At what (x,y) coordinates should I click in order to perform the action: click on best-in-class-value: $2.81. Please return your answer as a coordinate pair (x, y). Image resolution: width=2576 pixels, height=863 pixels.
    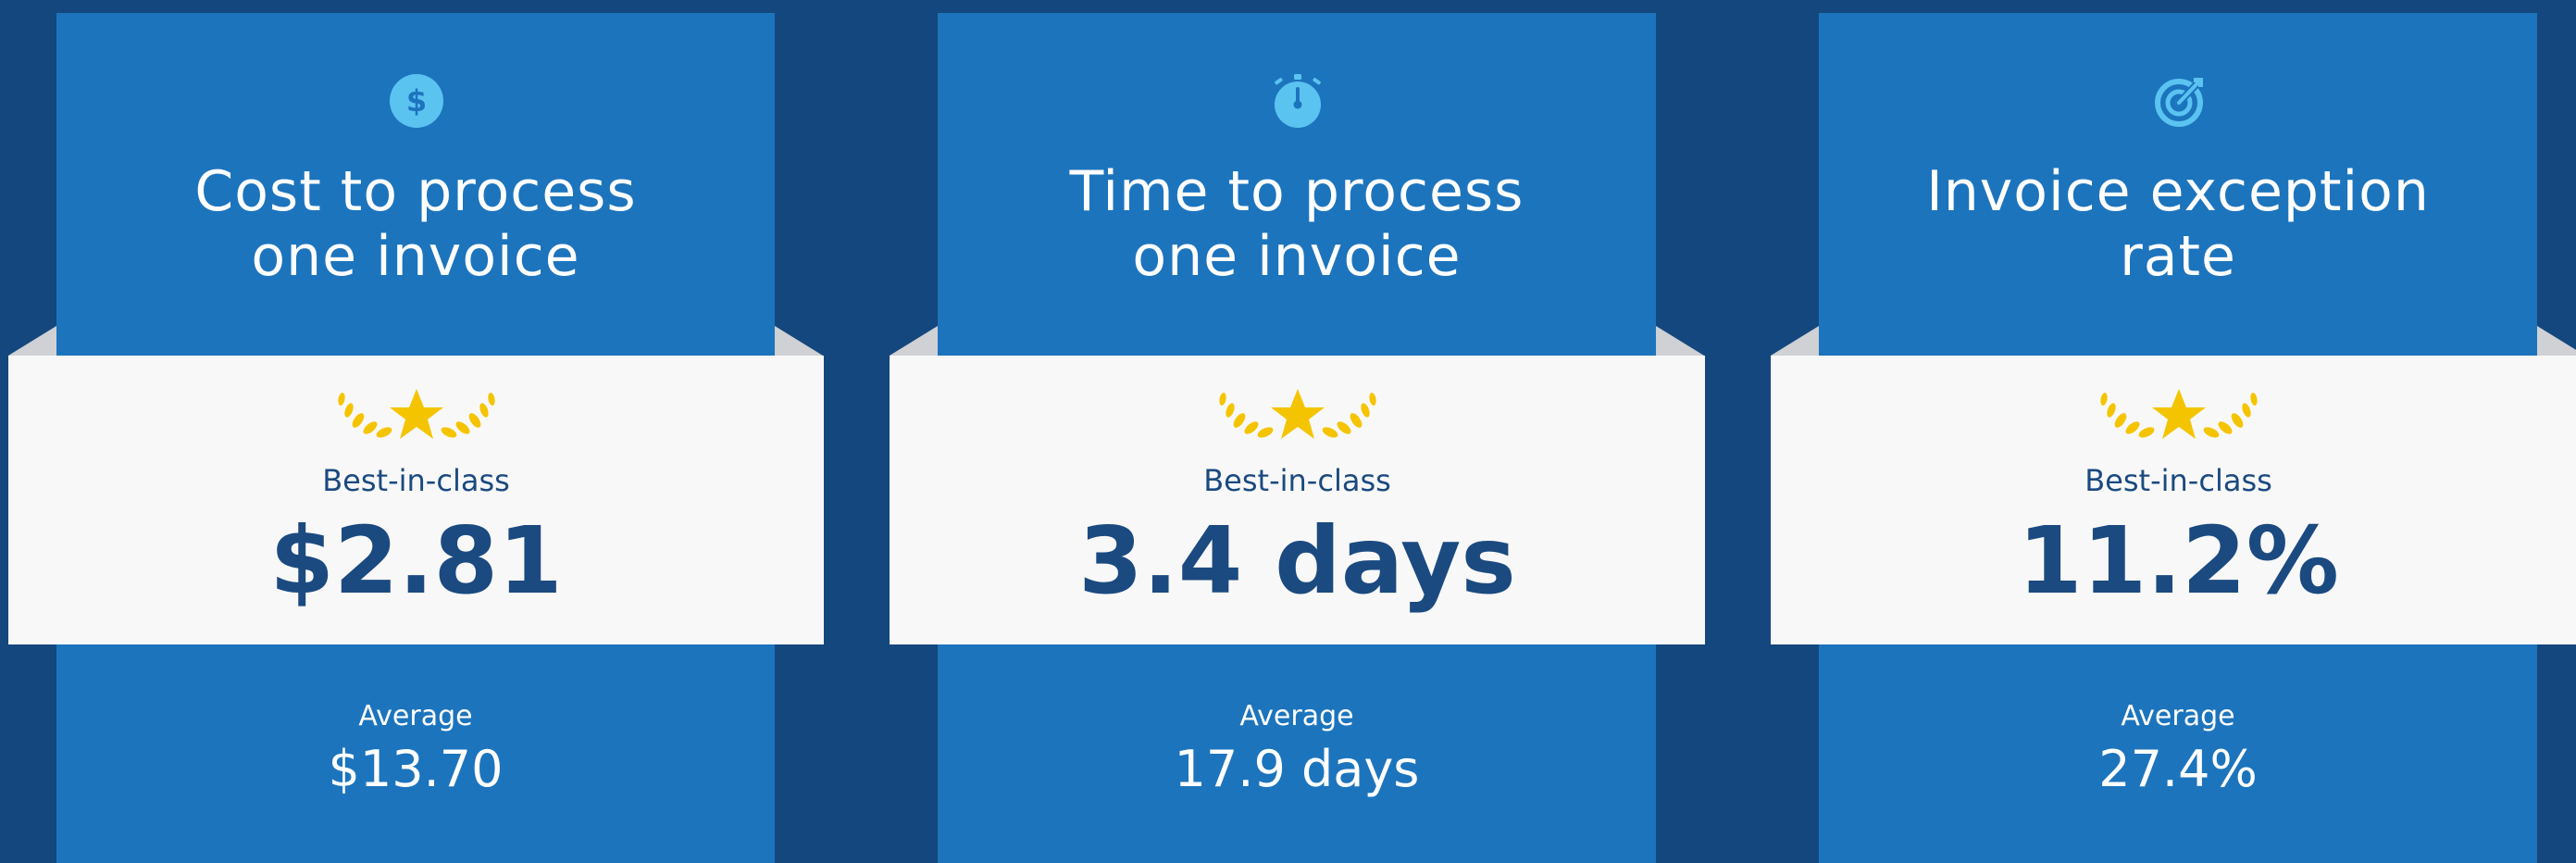
    Looking at the image, I should click on (416, 561).